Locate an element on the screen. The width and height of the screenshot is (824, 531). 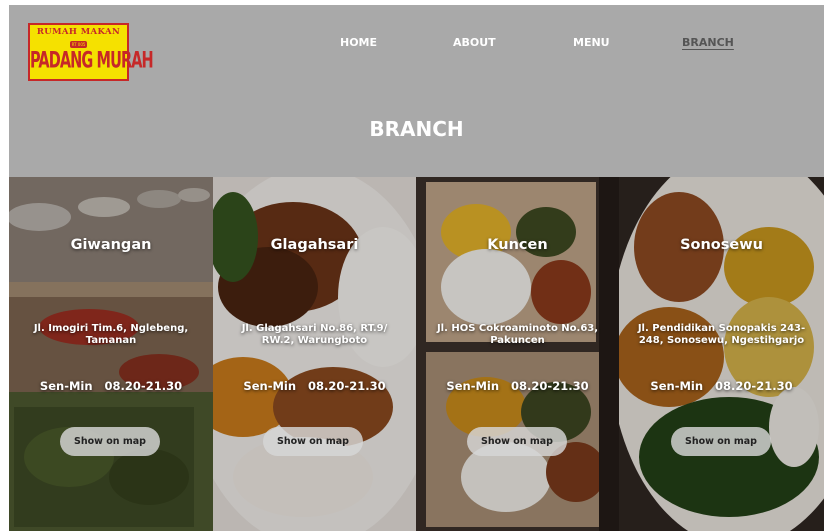
branch-name: Giwangan is located at coordinates (111, 245).